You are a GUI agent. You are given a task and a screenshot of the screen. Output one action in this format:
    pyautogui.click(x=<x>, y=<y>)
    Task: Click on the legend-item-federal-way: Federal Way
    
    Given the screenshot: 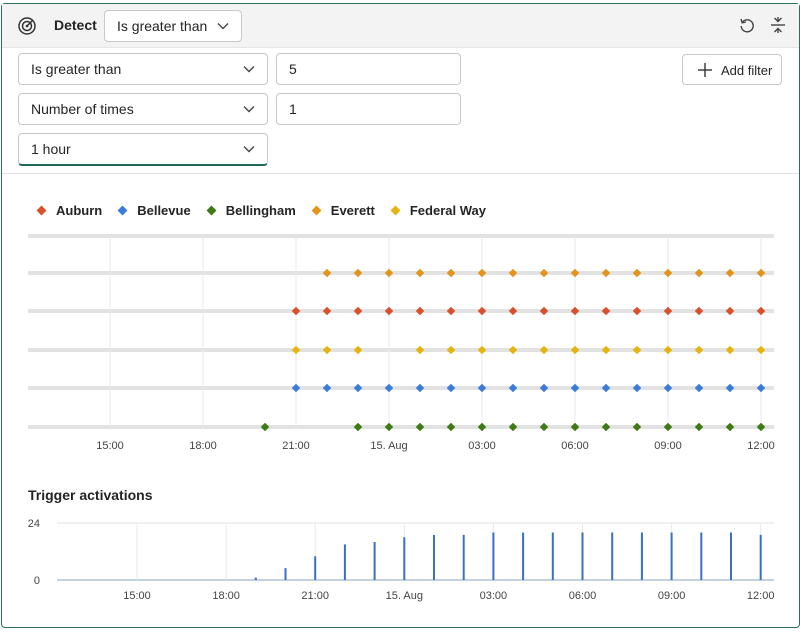 What is the action you would take?
    pyautogui.click(x=438, y=210)
    